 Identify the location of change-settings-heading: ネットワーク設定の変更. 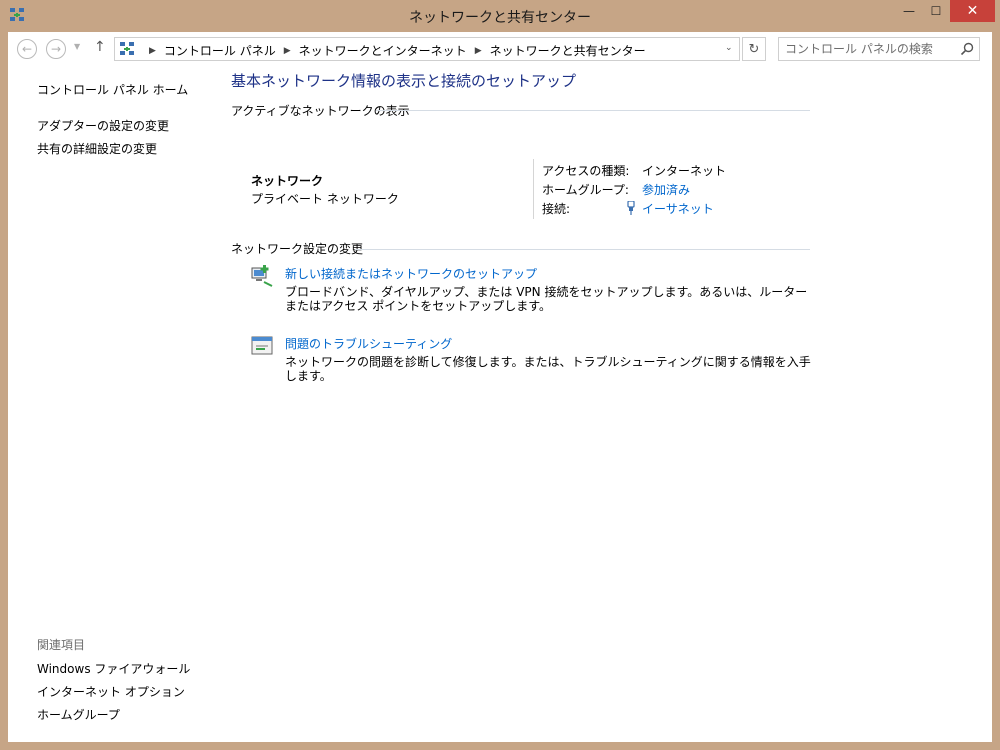
(297, 249).